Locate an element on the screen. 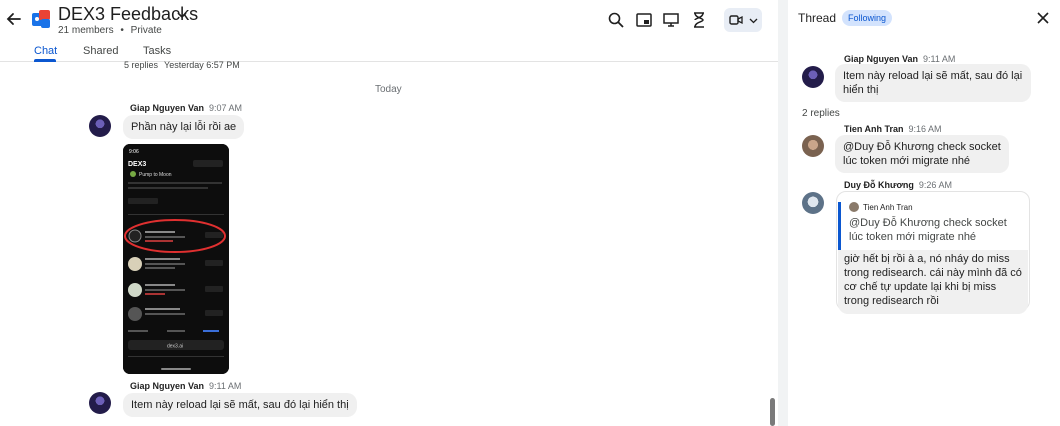  quote-header: Tien Anh Tran is located at coordinates (933, 207).